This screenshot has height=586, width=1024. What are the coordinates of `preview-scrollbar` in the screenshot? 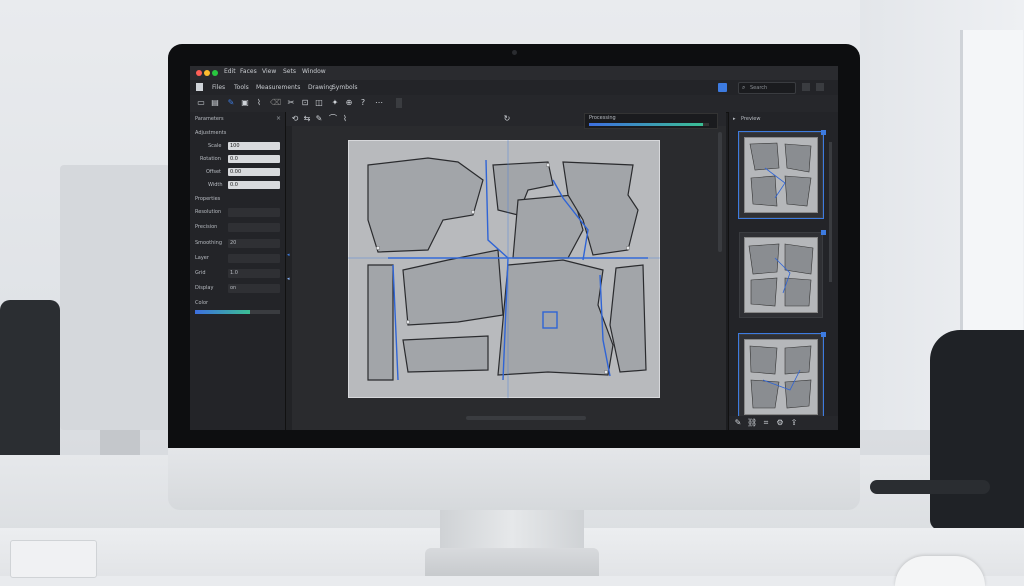 It's located at (830, 212).